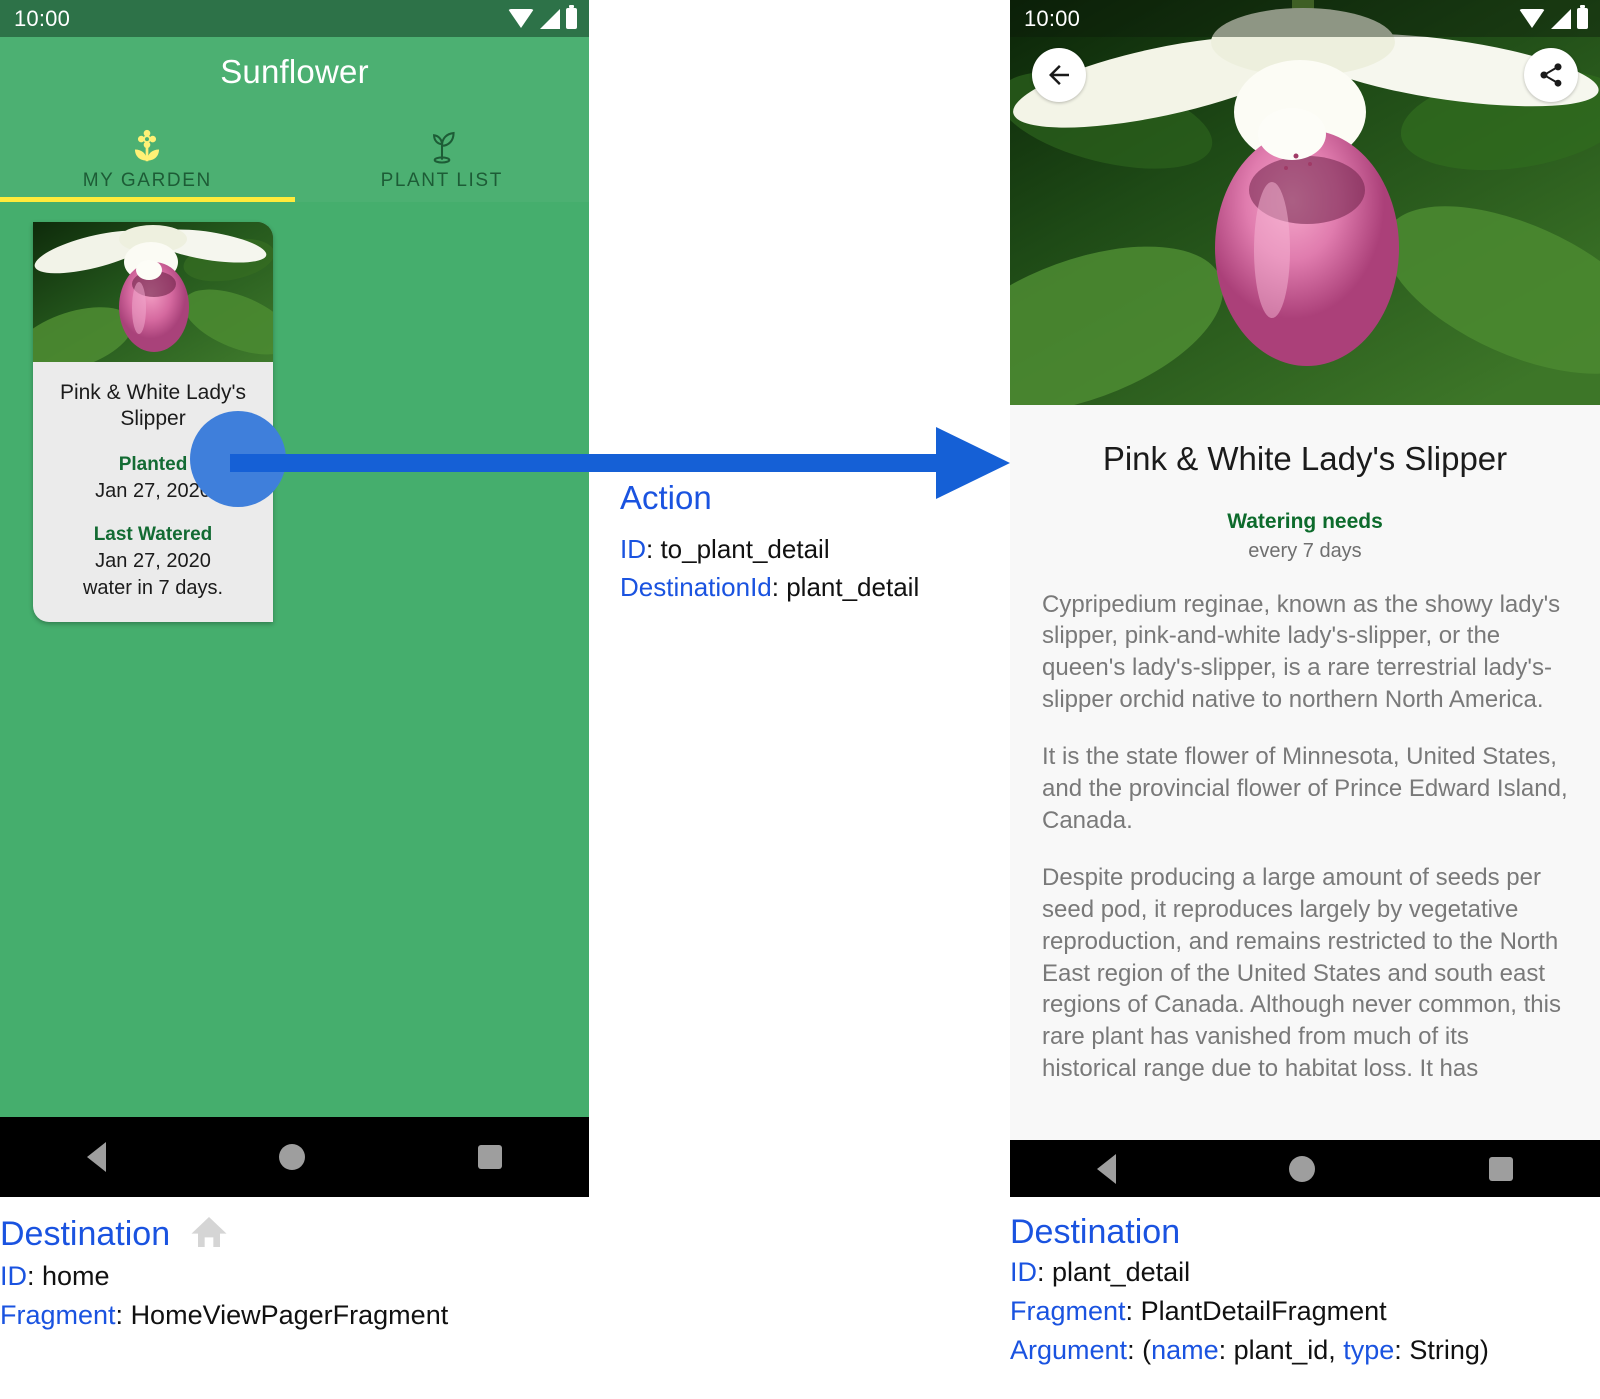  I want to click on destination-argument-line: Argument: (name: plant_id, type: String), so click(1249, 1350).